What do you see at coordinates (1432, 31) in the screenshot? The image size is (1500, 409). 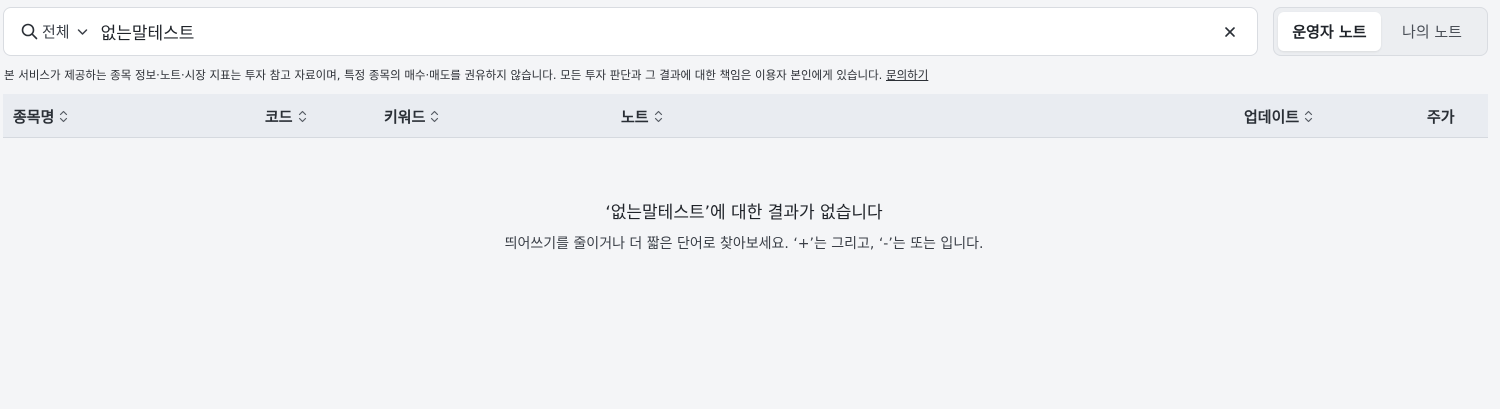 I see `my-notes-tab: 나의 노트` at bounding box center [1432, 31].